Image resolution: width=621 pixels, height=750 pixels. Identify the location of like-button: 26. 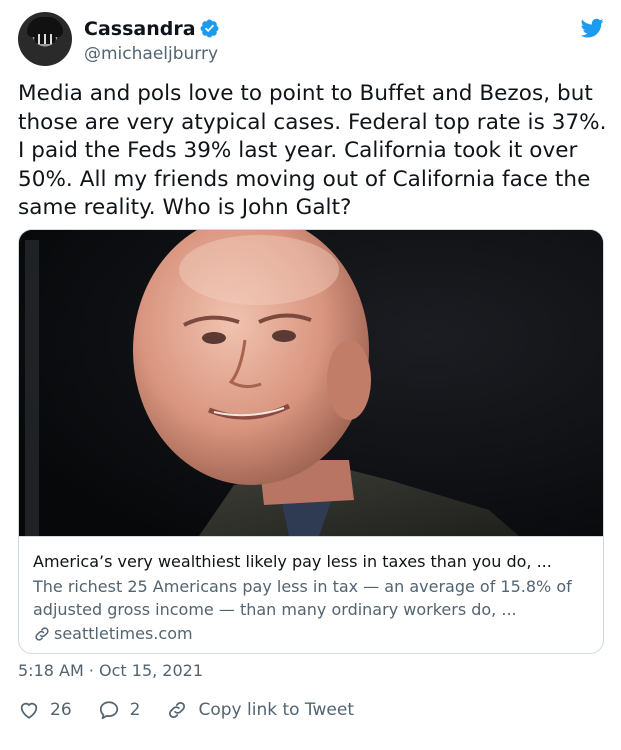
(45, 710).